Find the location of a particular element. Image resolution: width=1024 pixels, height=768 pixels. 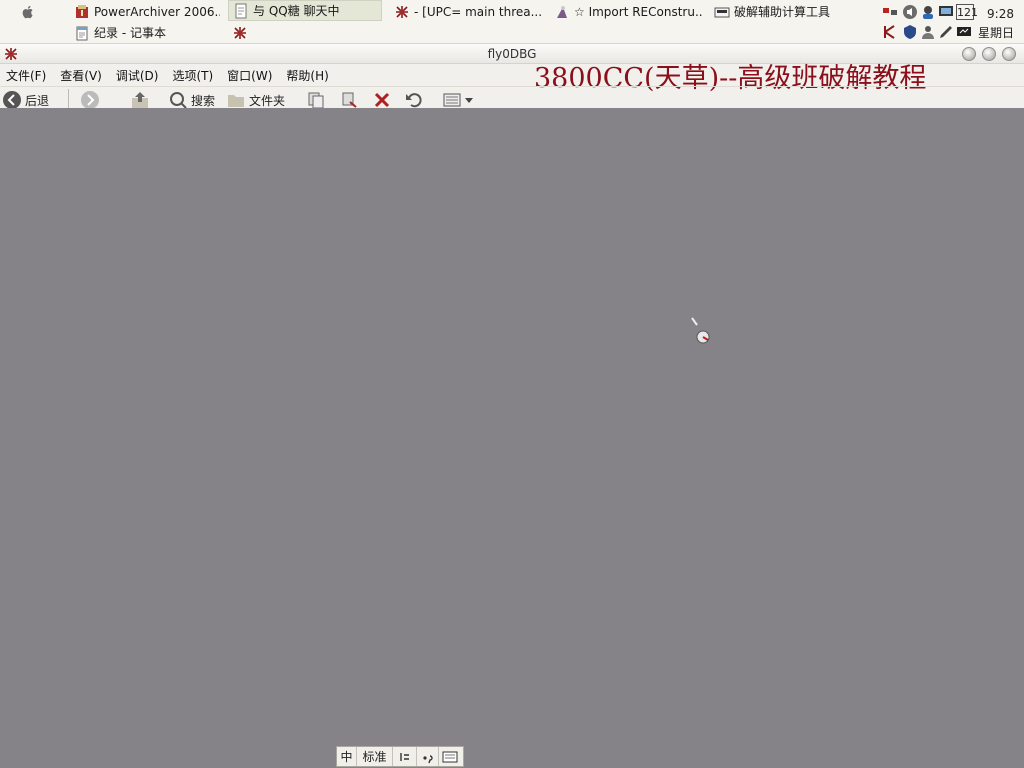

tool-k-icon is located at coordinates (890, 32).